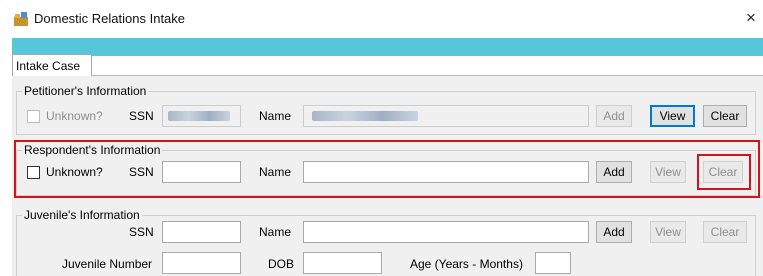 The height and width of the screenshot is (276, 763). What do you see at coordinates (281, 264) in the screenshot?
I see `juvenile-dob-label: DOB` at bounding box center [281, 264].